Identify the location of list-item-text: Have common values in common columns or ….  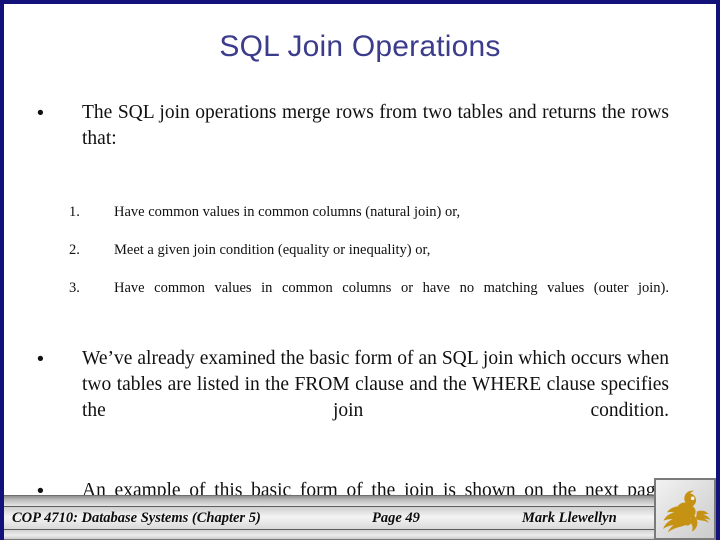
(391, 288).